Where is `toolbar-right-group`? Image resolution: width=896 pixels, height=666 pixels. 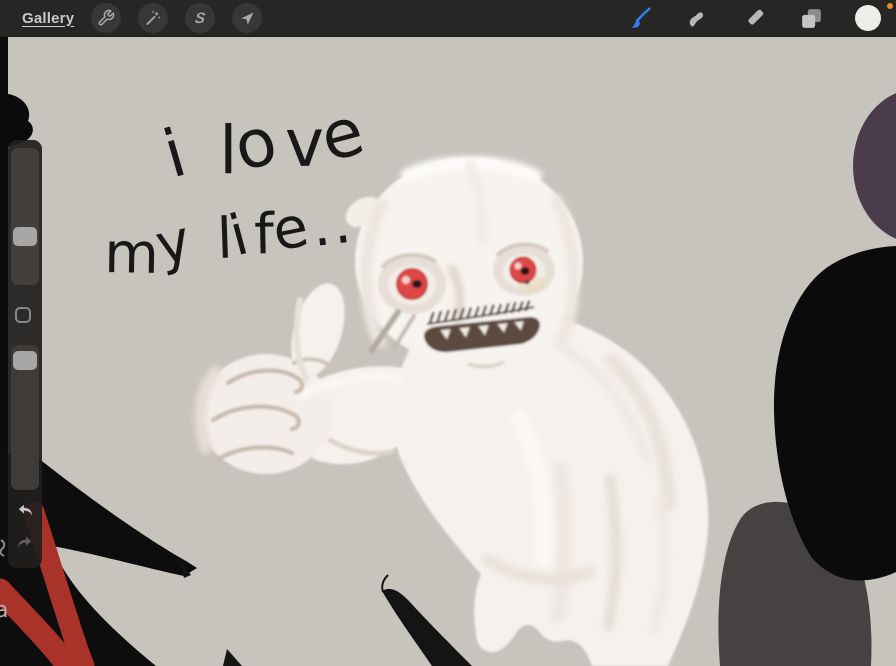
toolbar-right-group is located at coordinates (761, 18).